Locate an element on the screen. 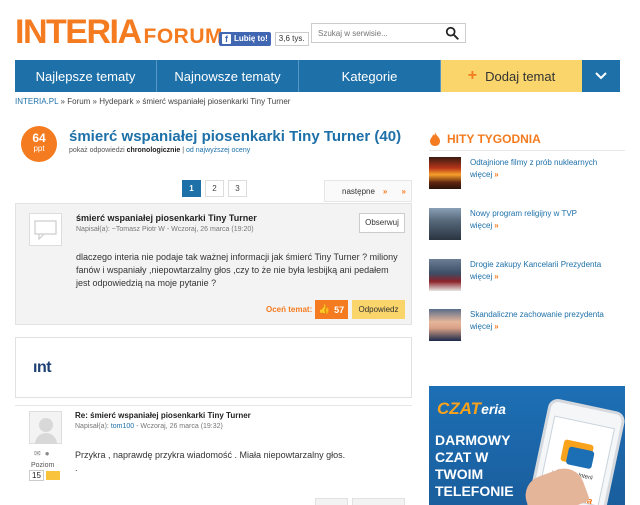 The width and height of the screenshot is (640, 505). breadcrumb-hydepark: Hydepark is located at coordinates (116, 101).